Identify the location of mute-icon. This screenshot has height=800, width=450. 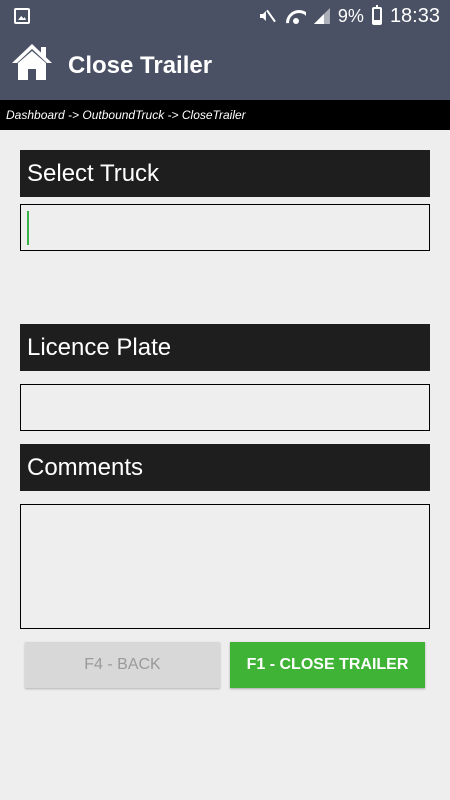
(268, 16).